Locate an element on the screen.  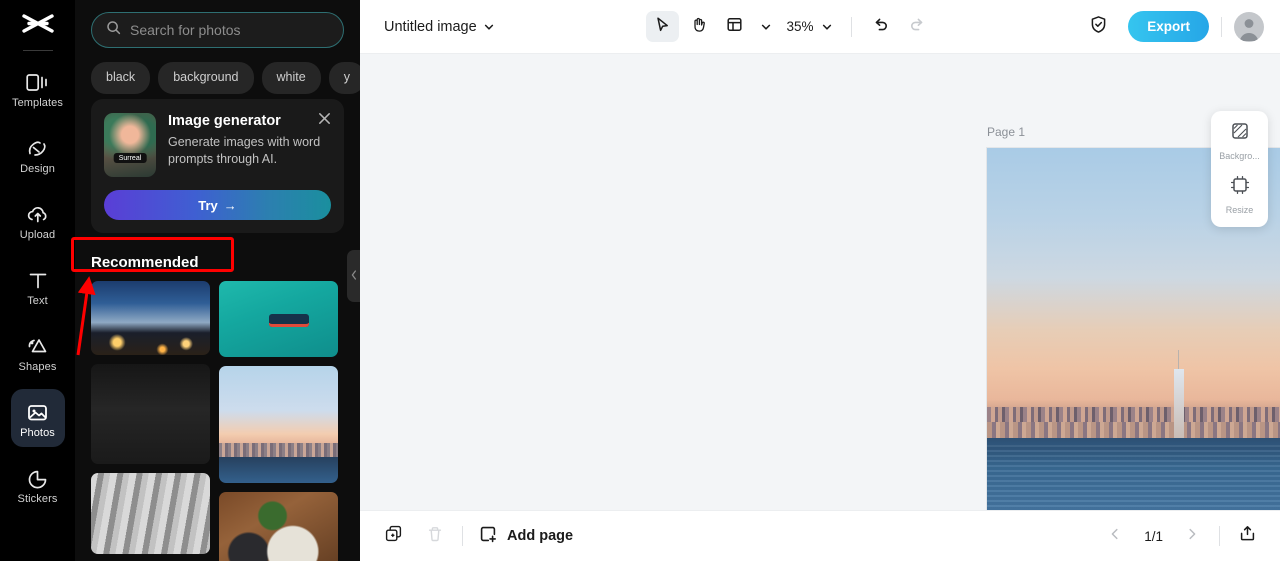
templates-icon is located at coordinates (37, 80).